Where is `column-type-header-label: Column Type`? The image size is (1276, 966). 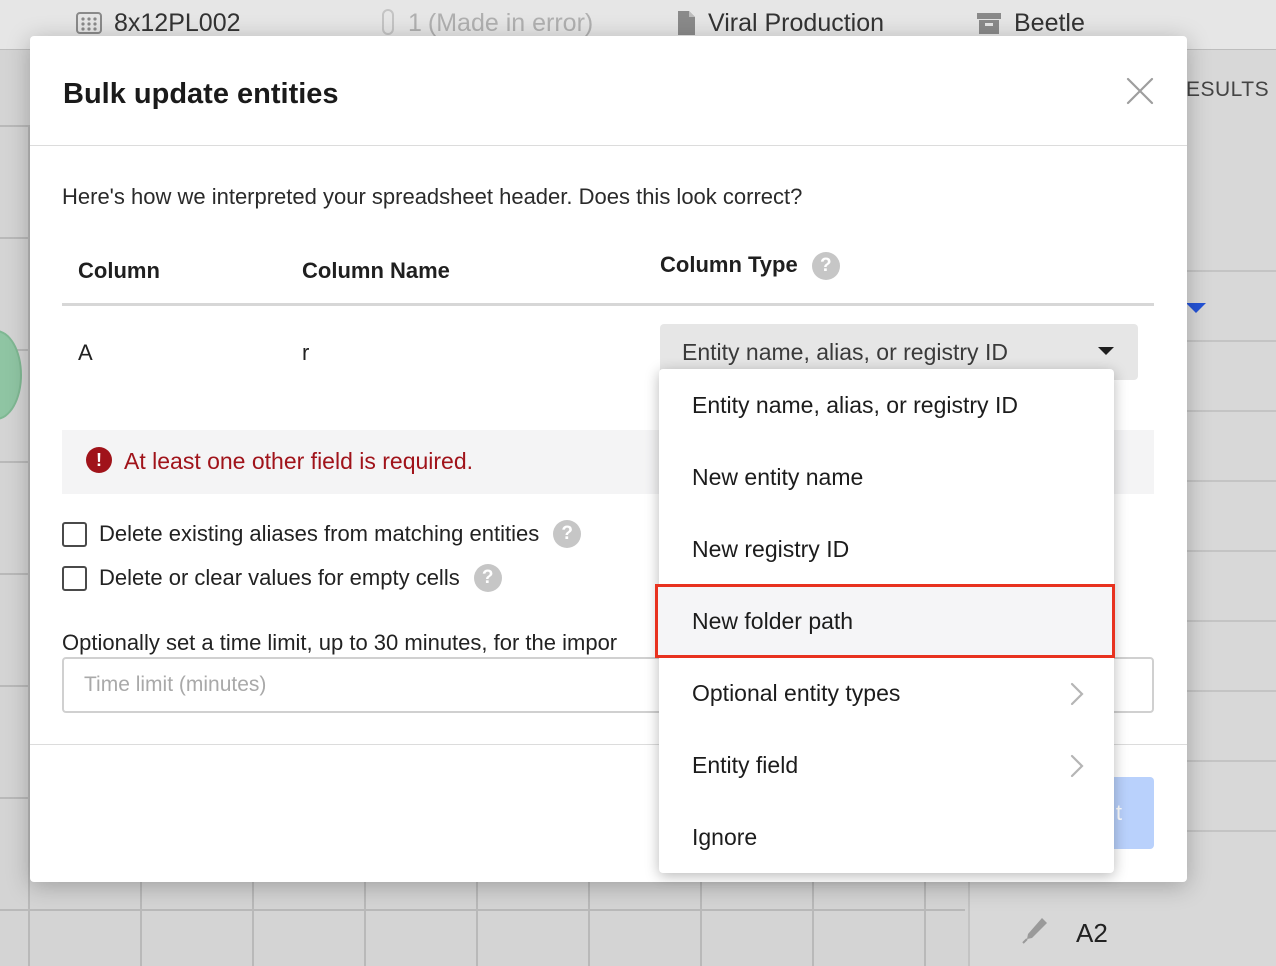
column-type-header-label: Column Type is located at coordinates (729, 264).